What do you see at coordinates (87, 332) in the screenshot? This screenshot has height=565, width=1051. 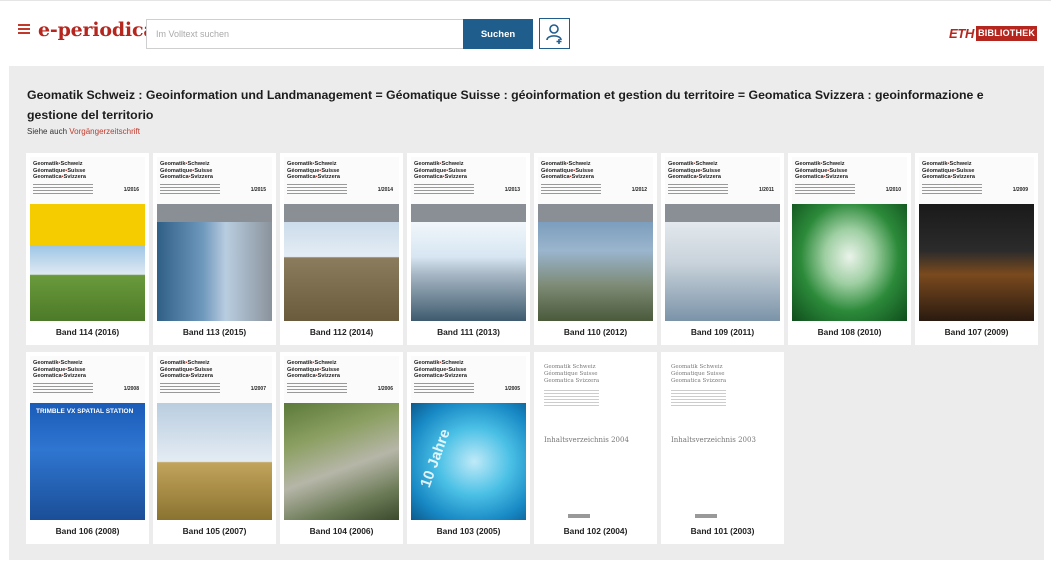 I see `volume-label: Band 114 (2016)` at bounding box center [87, 332].